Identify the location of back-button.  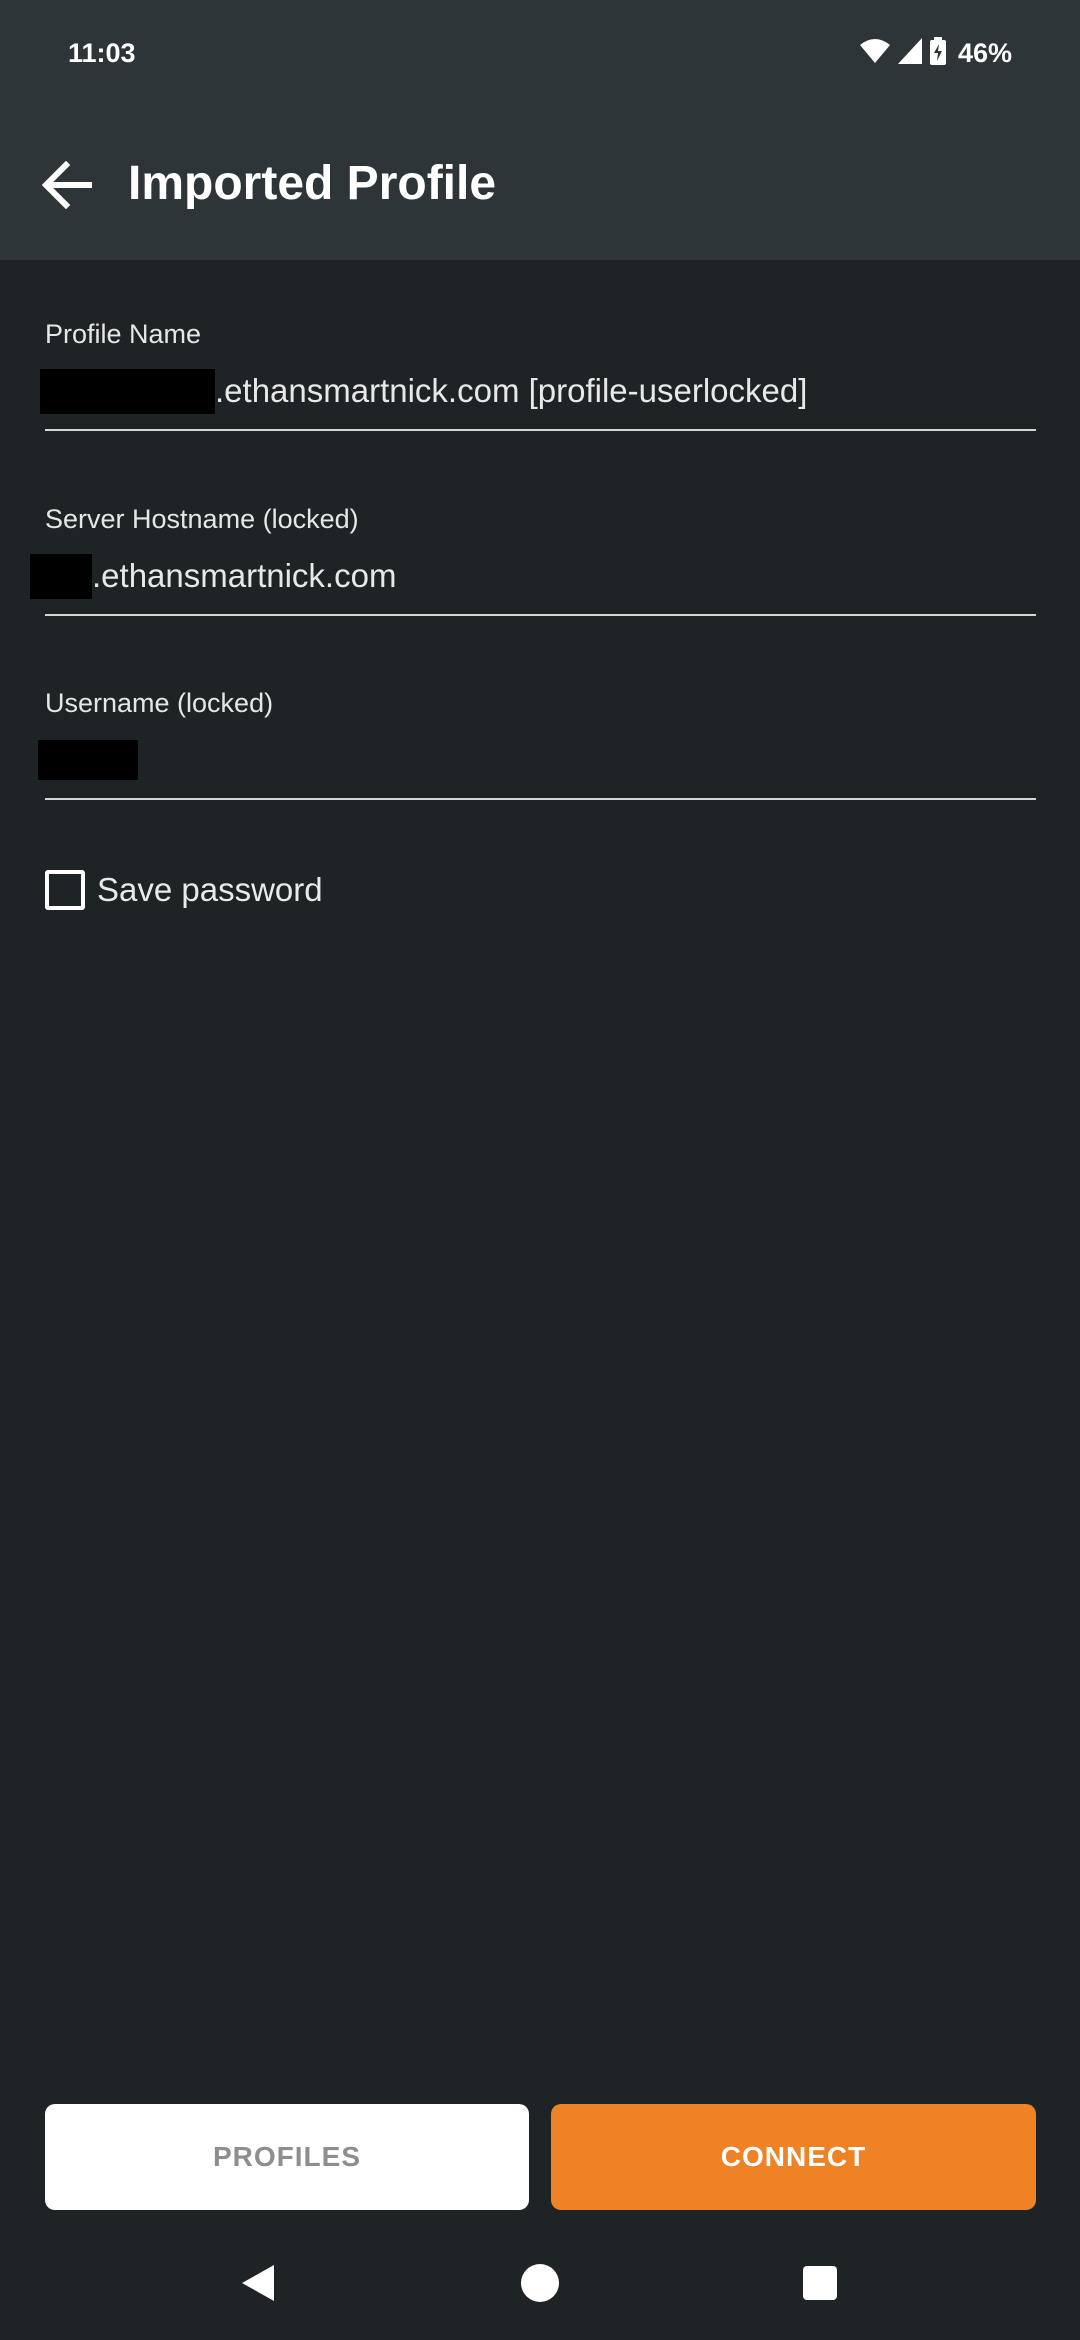
(68, 187).